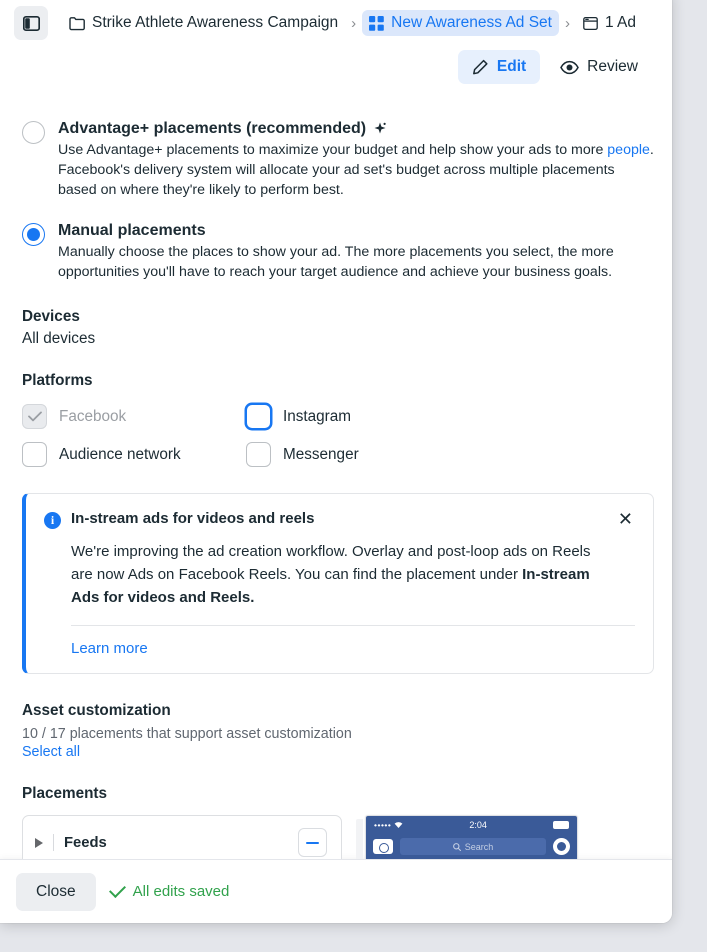 The image size is (707, 952). What do you see at coordinates (471, 22) in the screenshot?
I see `breadcrumb-label-adset: New Awareness Ad Set` at bounding box center [471, 22].